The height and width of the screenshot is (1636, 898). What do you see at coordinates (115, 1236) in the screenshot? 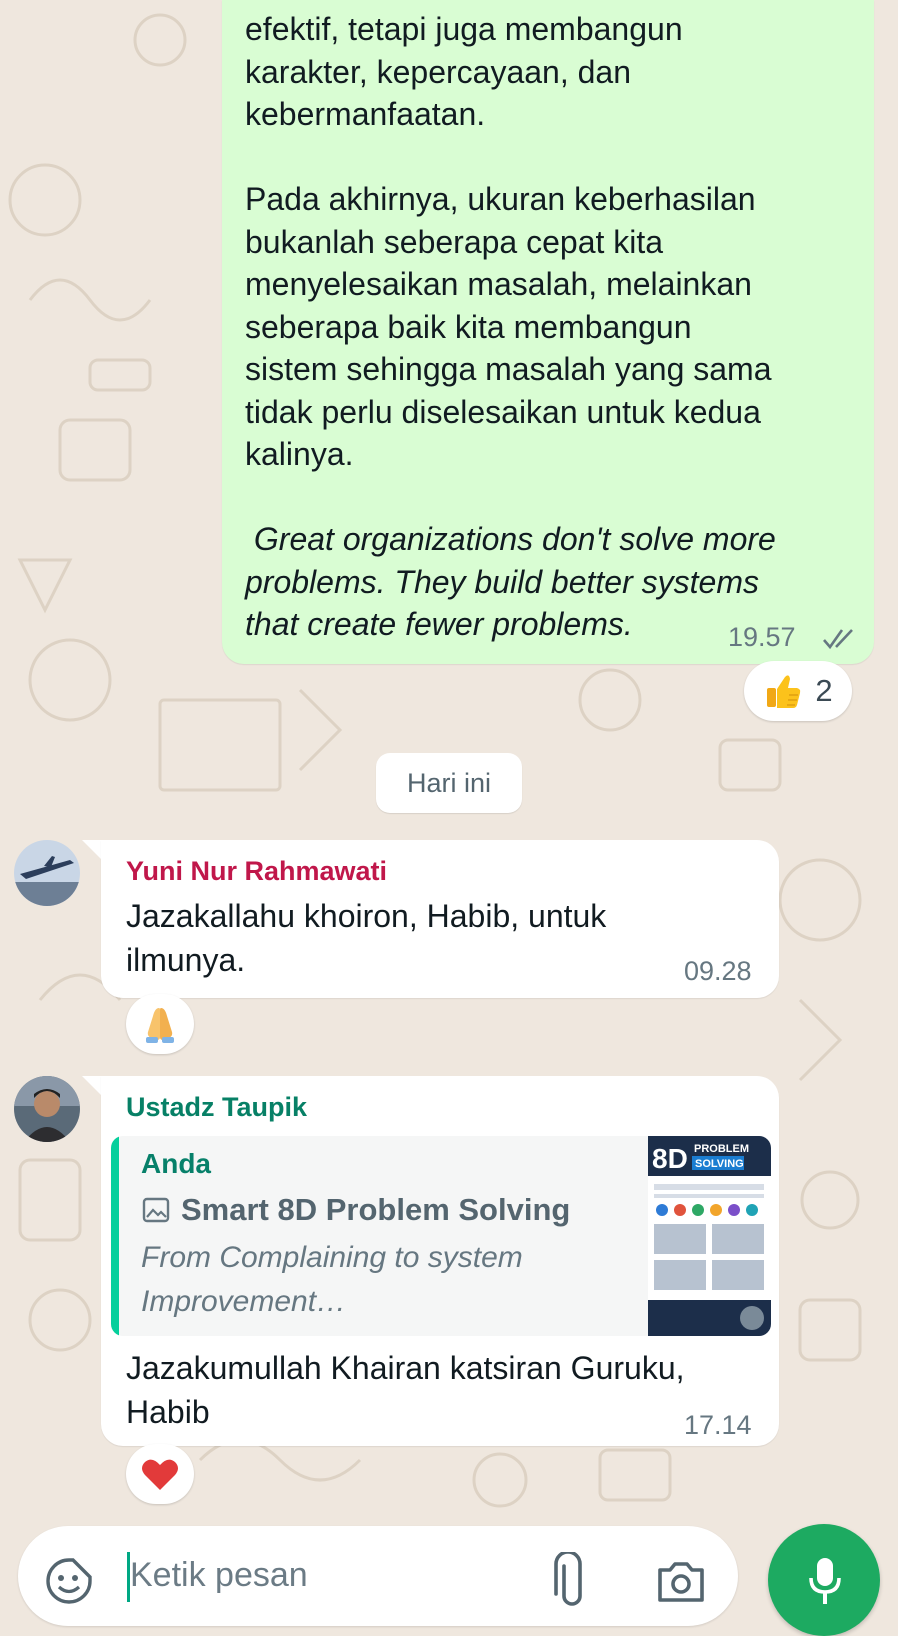
I see `quote-accent-bar` at bounding box center [115, 1236].